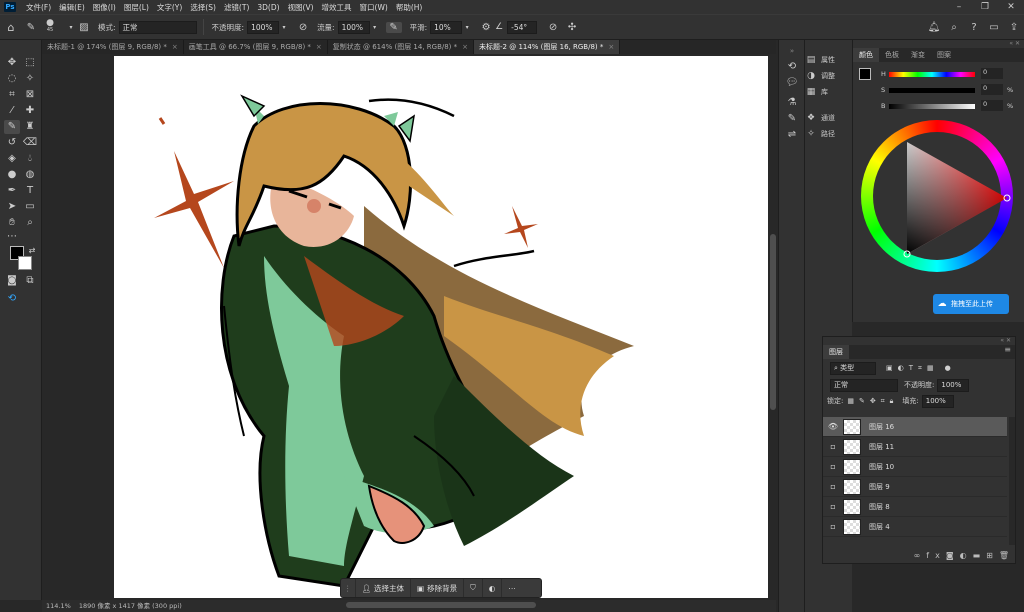 This screenshot has width=1024, height=612. Describe the element at coordinates (954, 27) in the screenshot. I see `search-icon: ⌕` at that location.